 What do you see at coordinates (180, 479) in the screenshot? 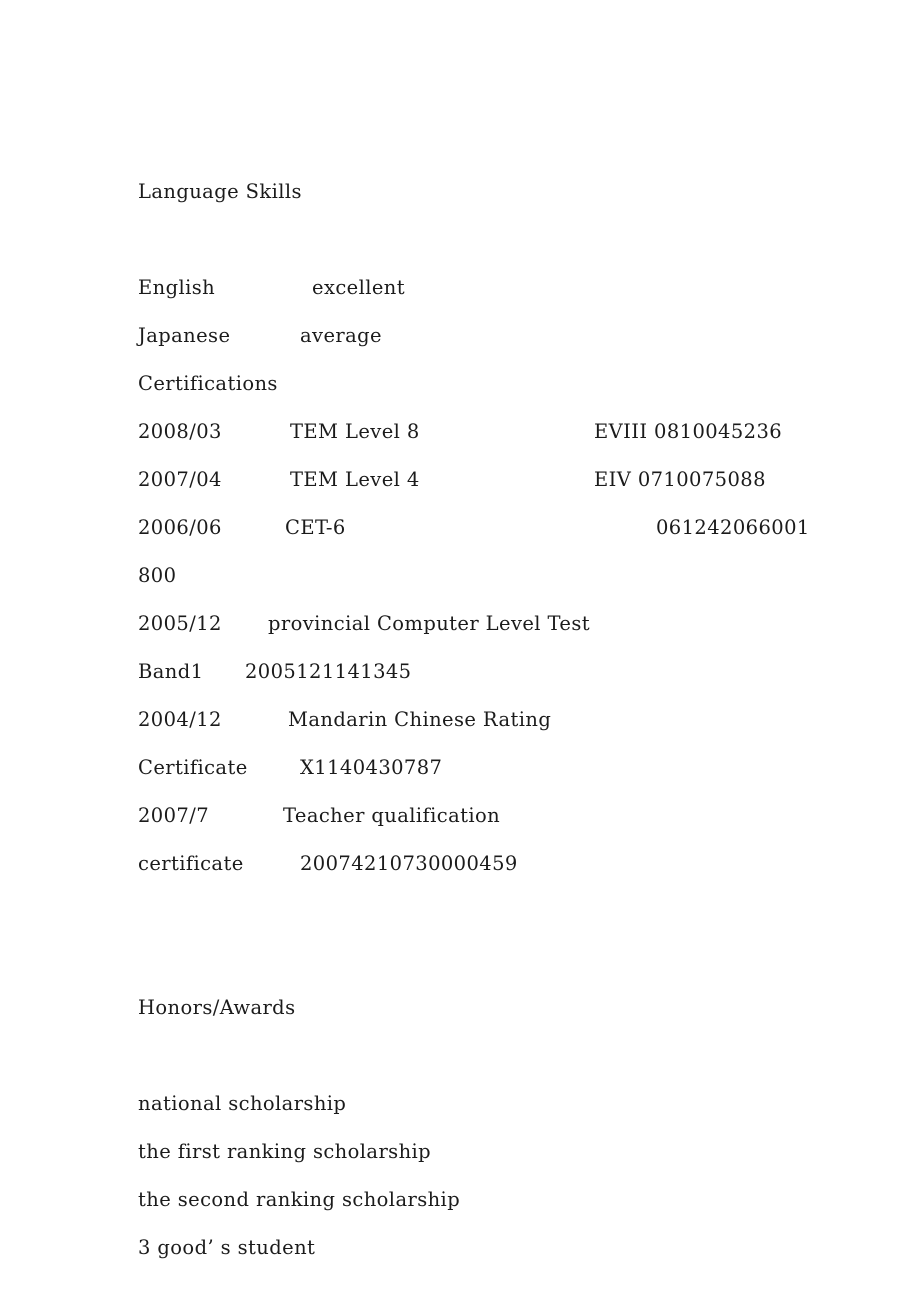
I see `line-label: 2007/04` at bounding box center [180, 479].